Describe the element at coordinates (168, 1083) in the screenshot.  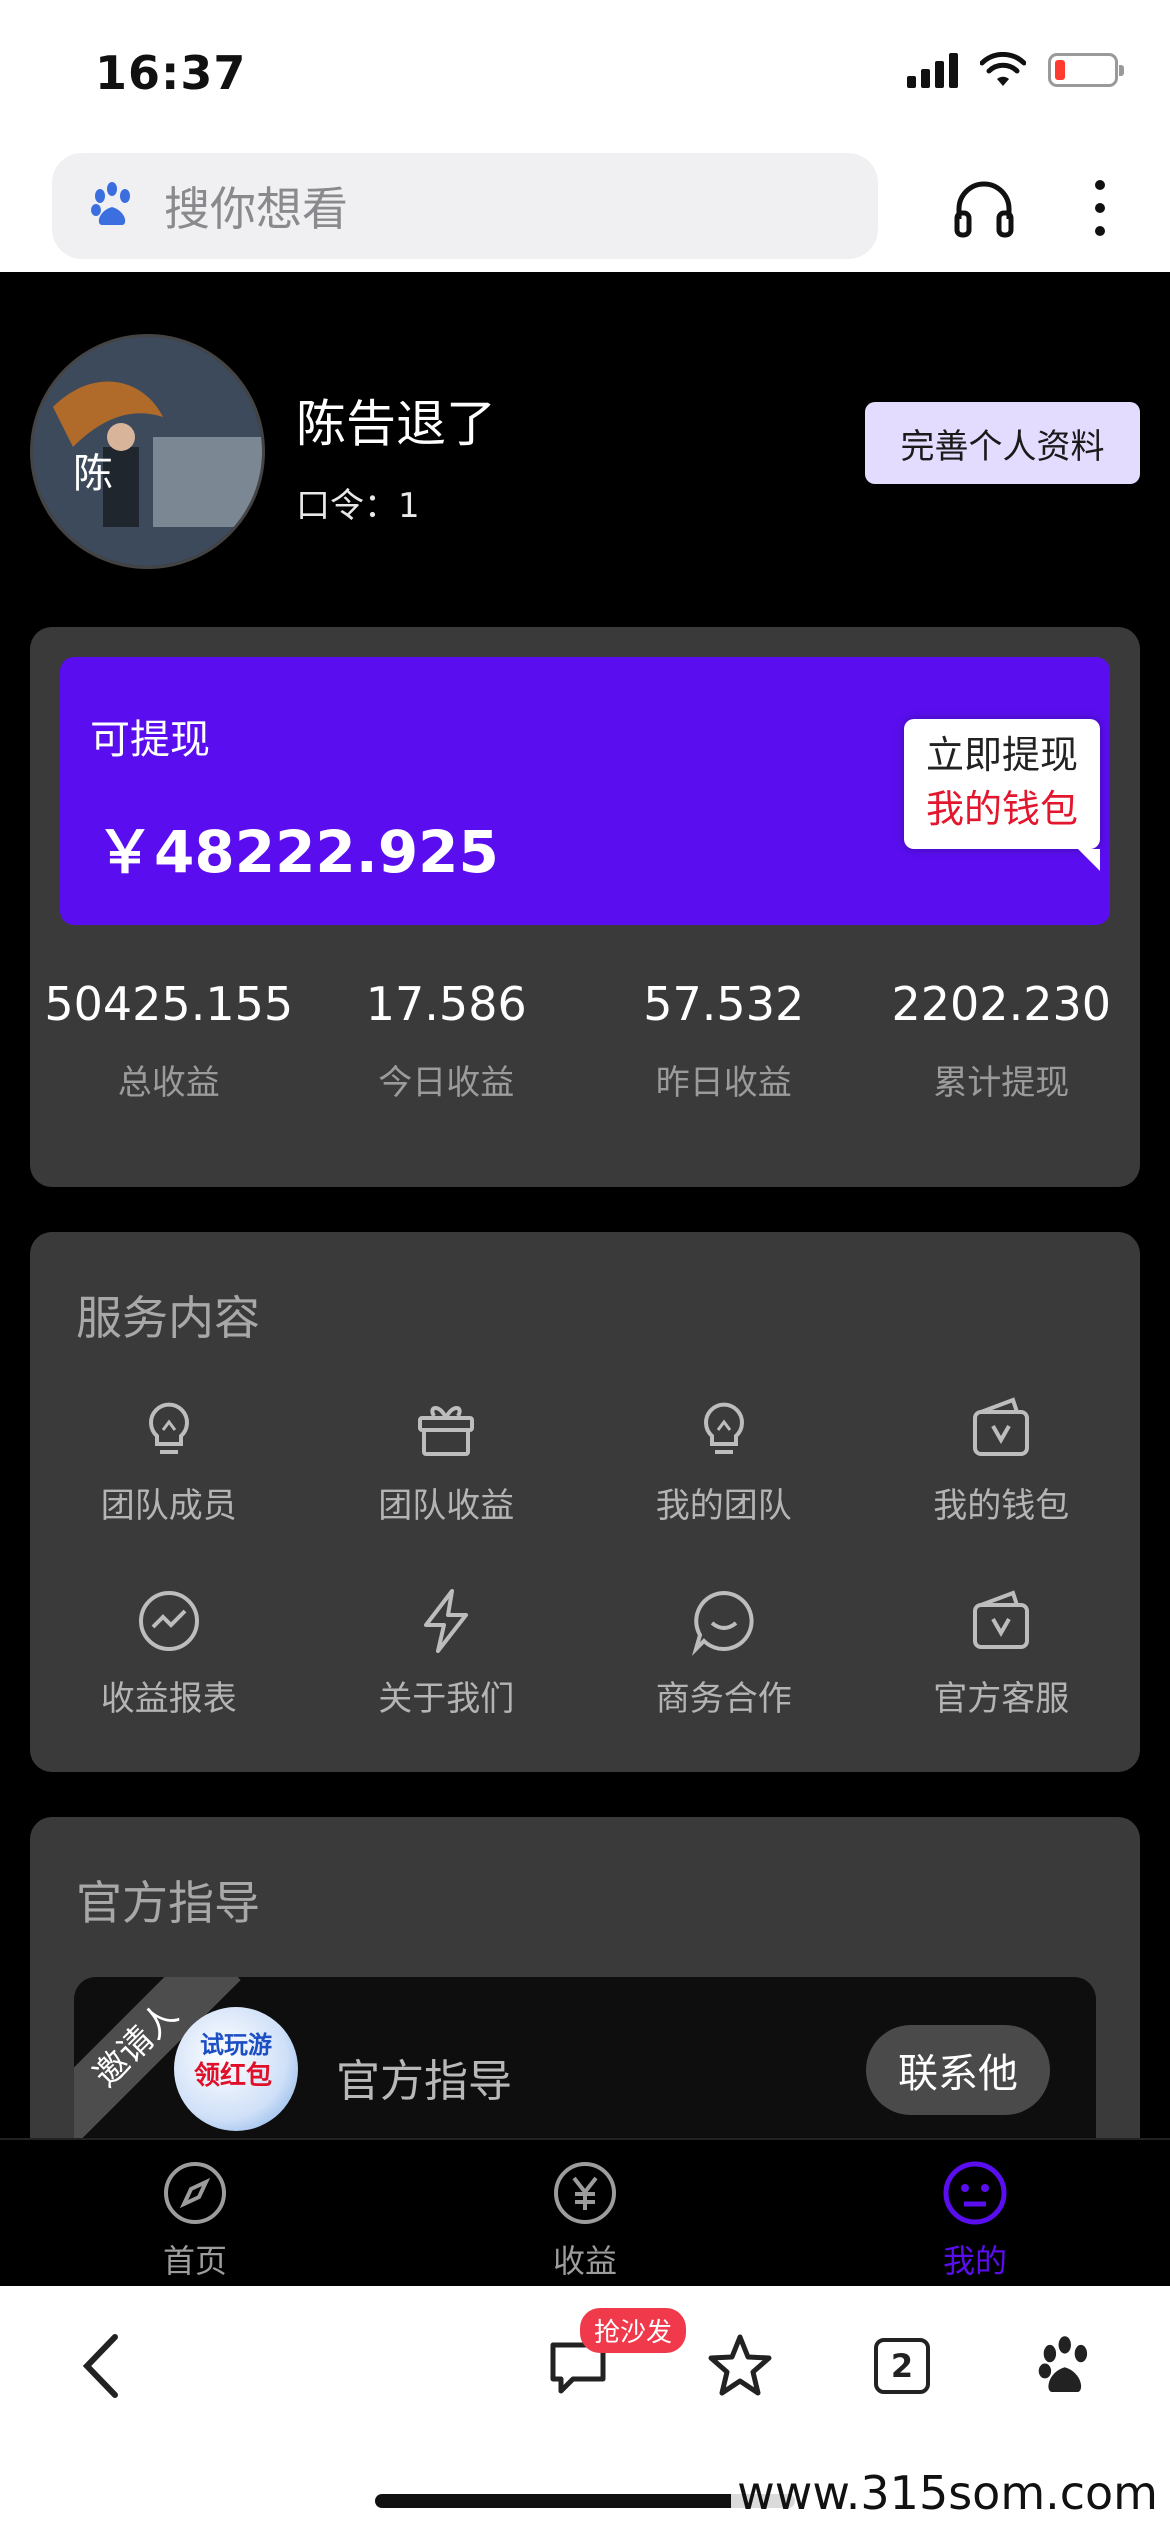
I see `stat-label: 总收益` at that location.